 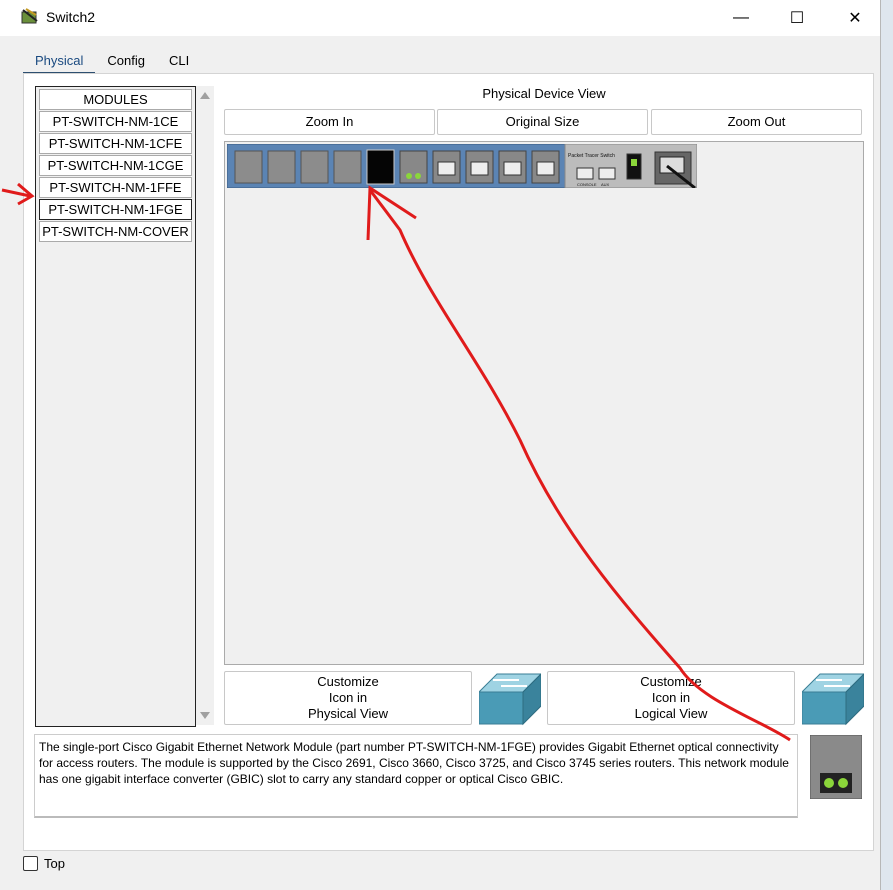 I want to click on customize-logical-icon-button: Customize Icon in Logical View, so click(x=671, y=698).